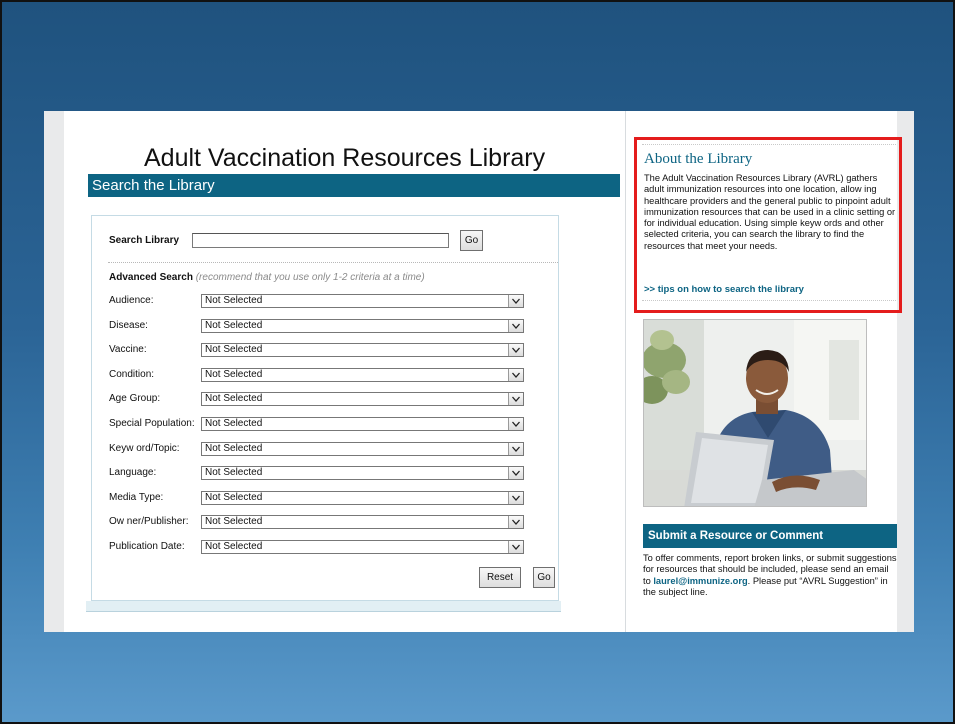 The width and height of the screenshot is (955, 724). I want to click on panel-footer-strip, so click(323, 606).